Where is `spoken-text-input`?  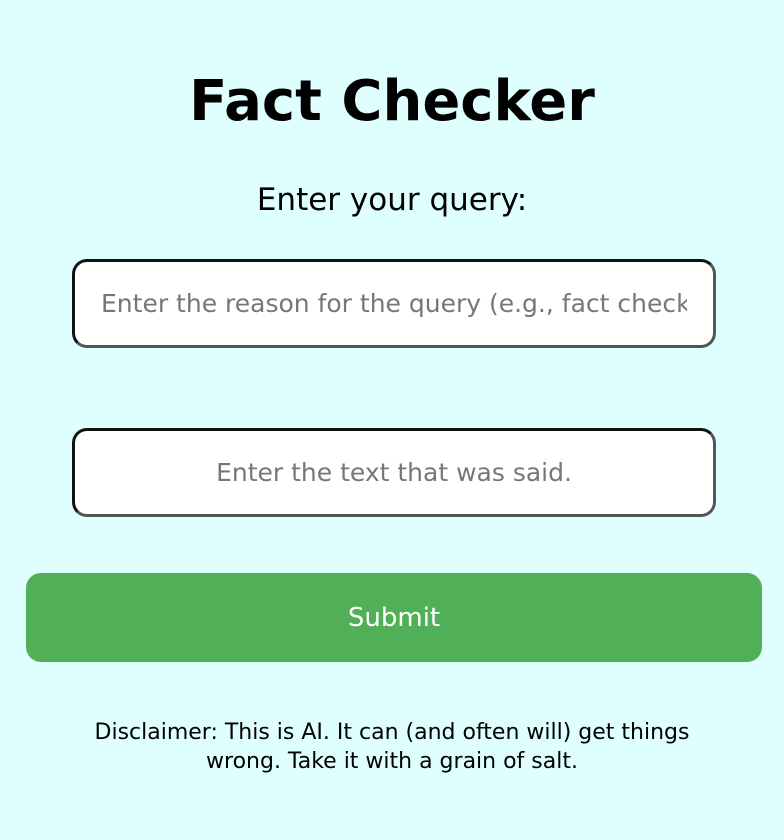
spoken-text-input is located at coordinates (394, 472).